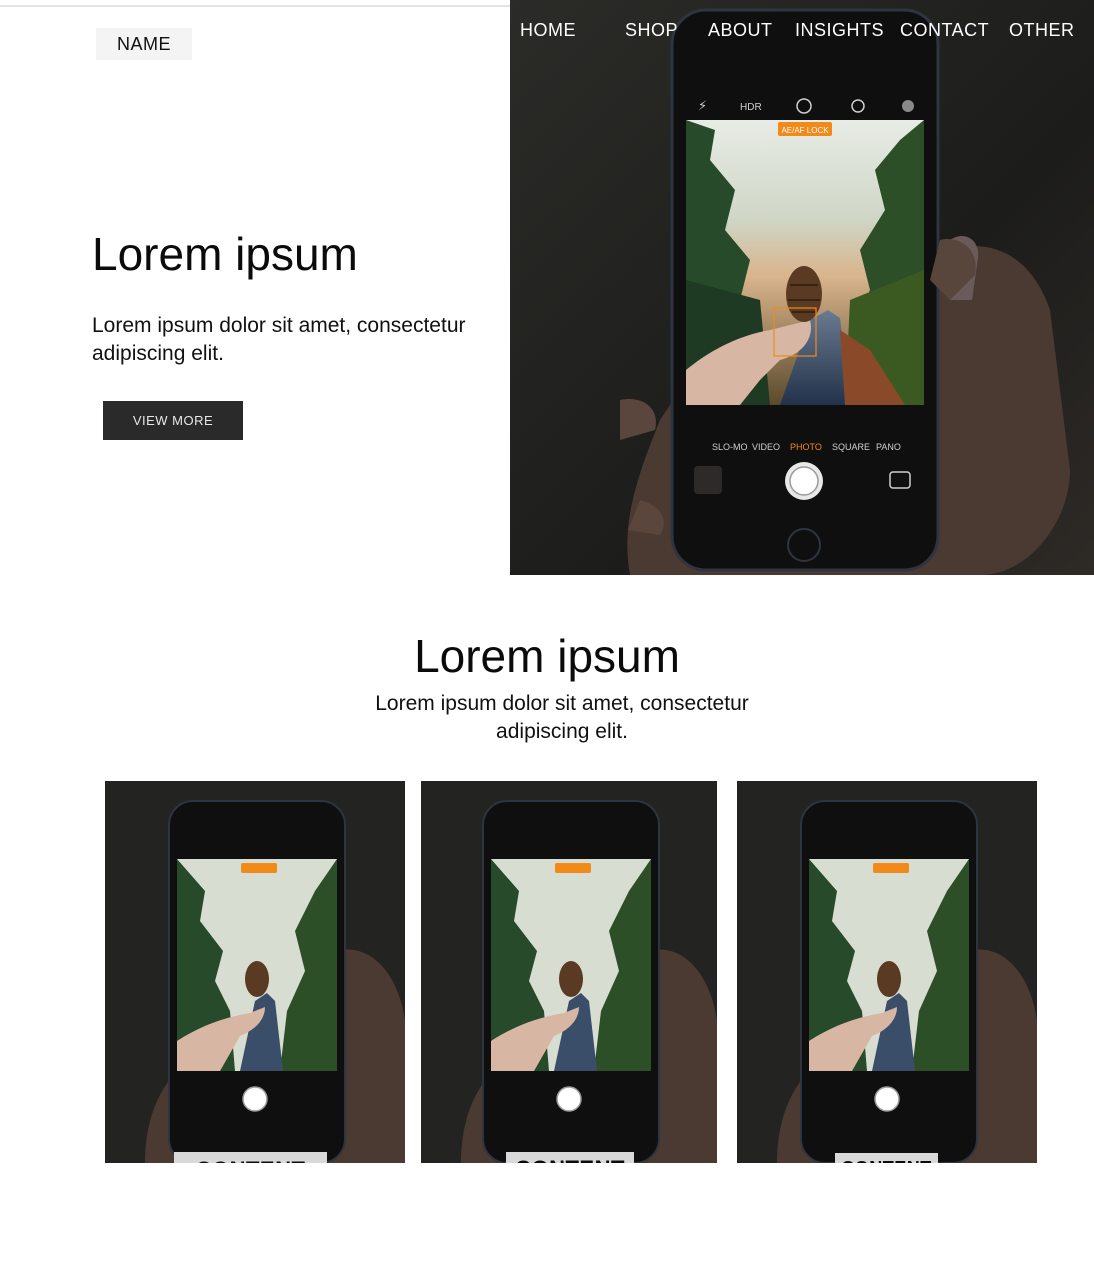 The height and width of the screenshot is (1280, 1094). I want to click on view-more-button: VIEW MORE, so click(173, 420).